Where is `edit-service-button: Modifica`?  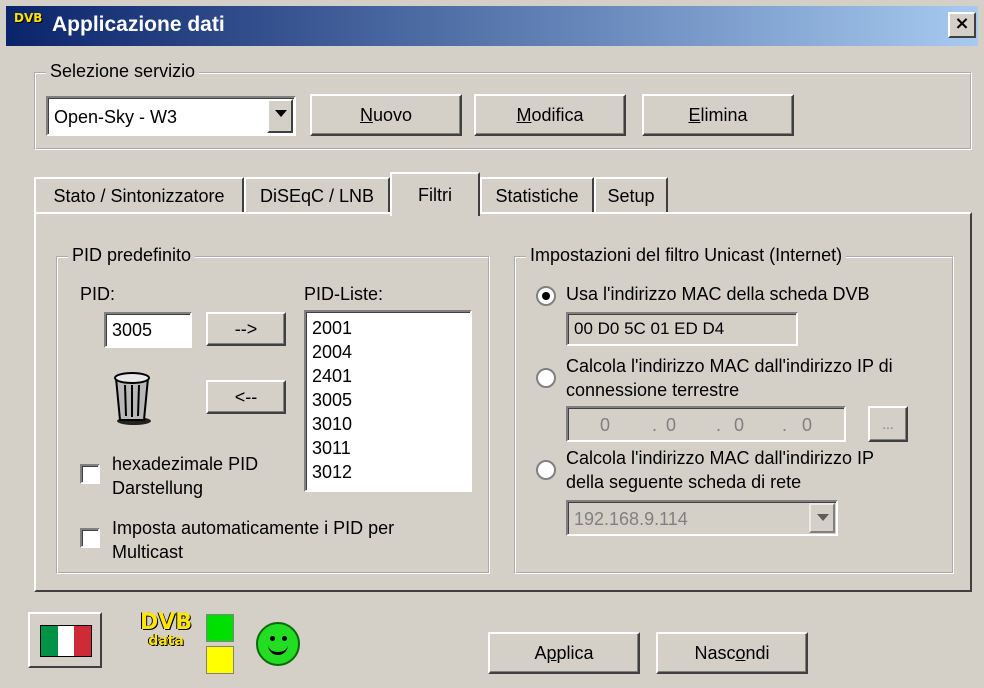 edit-service-button: Modifica is located at coordinates (550, 115).